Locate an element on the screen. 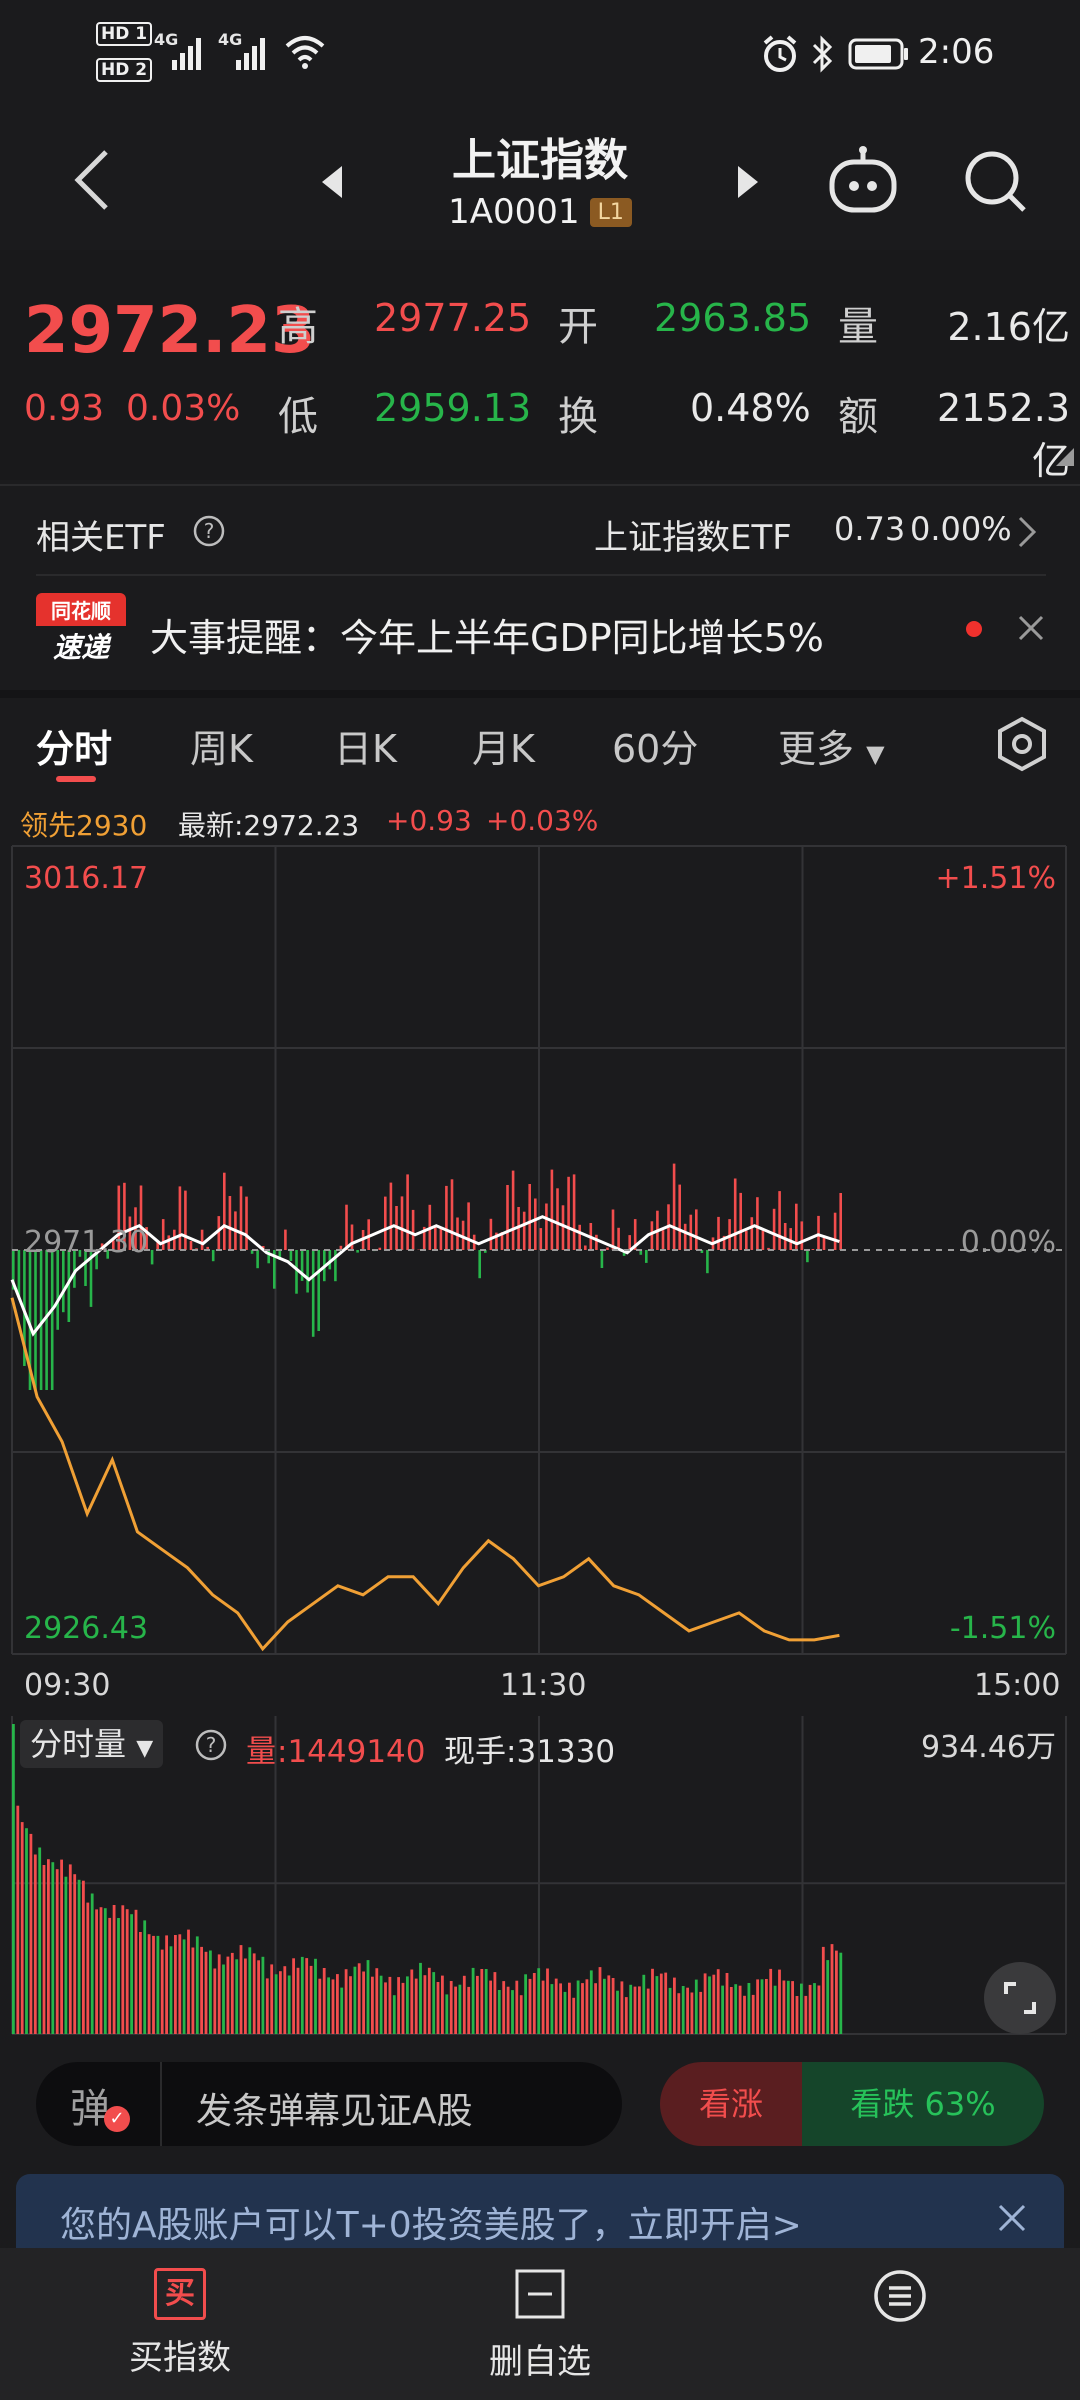 Image resolution: width=1080 pixels, height=2400 pixels. volume-label: 量 is located at coordinates (858, 327).